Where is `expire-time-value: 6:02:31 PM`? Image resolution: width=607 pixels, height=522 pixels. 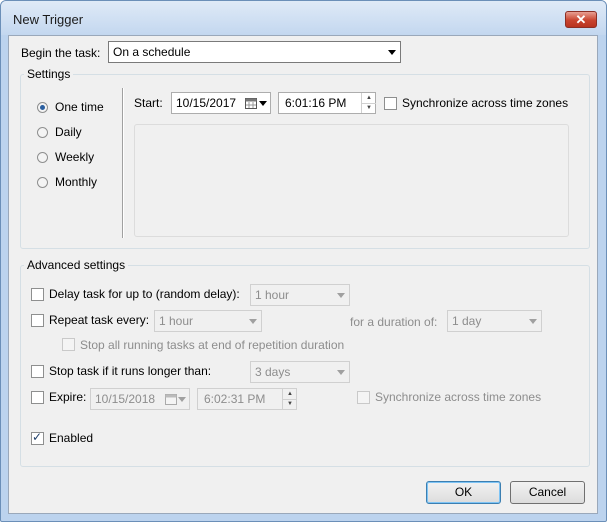 expire-time-value: 6:02:31 PM is located at coordinates (235, 399).